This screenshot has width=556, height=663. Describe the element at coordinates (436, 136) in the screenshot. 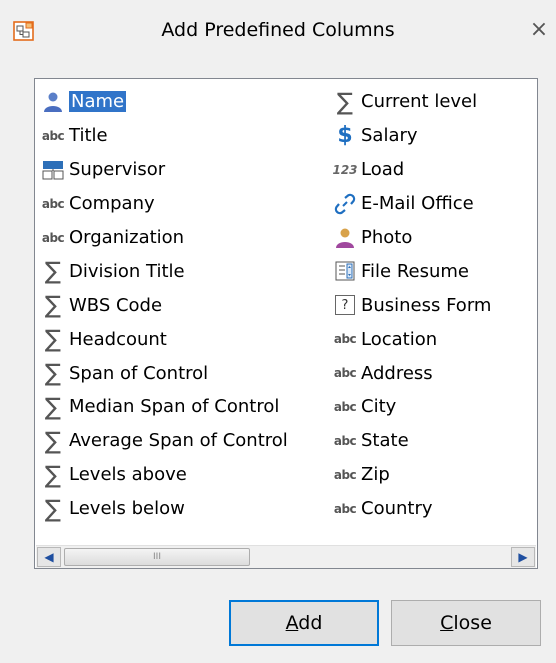

I see `list-item-salary: $ Salary` at that location.